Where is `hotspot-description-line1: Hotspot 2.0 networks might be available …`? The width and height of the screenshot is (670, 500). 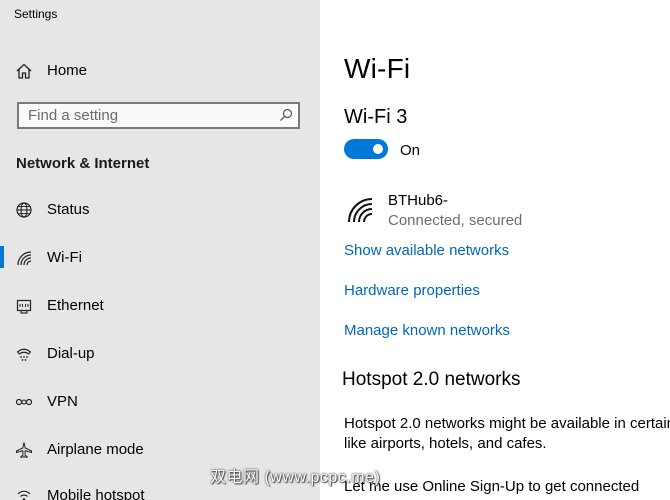
hotspot-description-line1: Hotspot 2.0 networks might be available … is located at coordinates (507, 423).